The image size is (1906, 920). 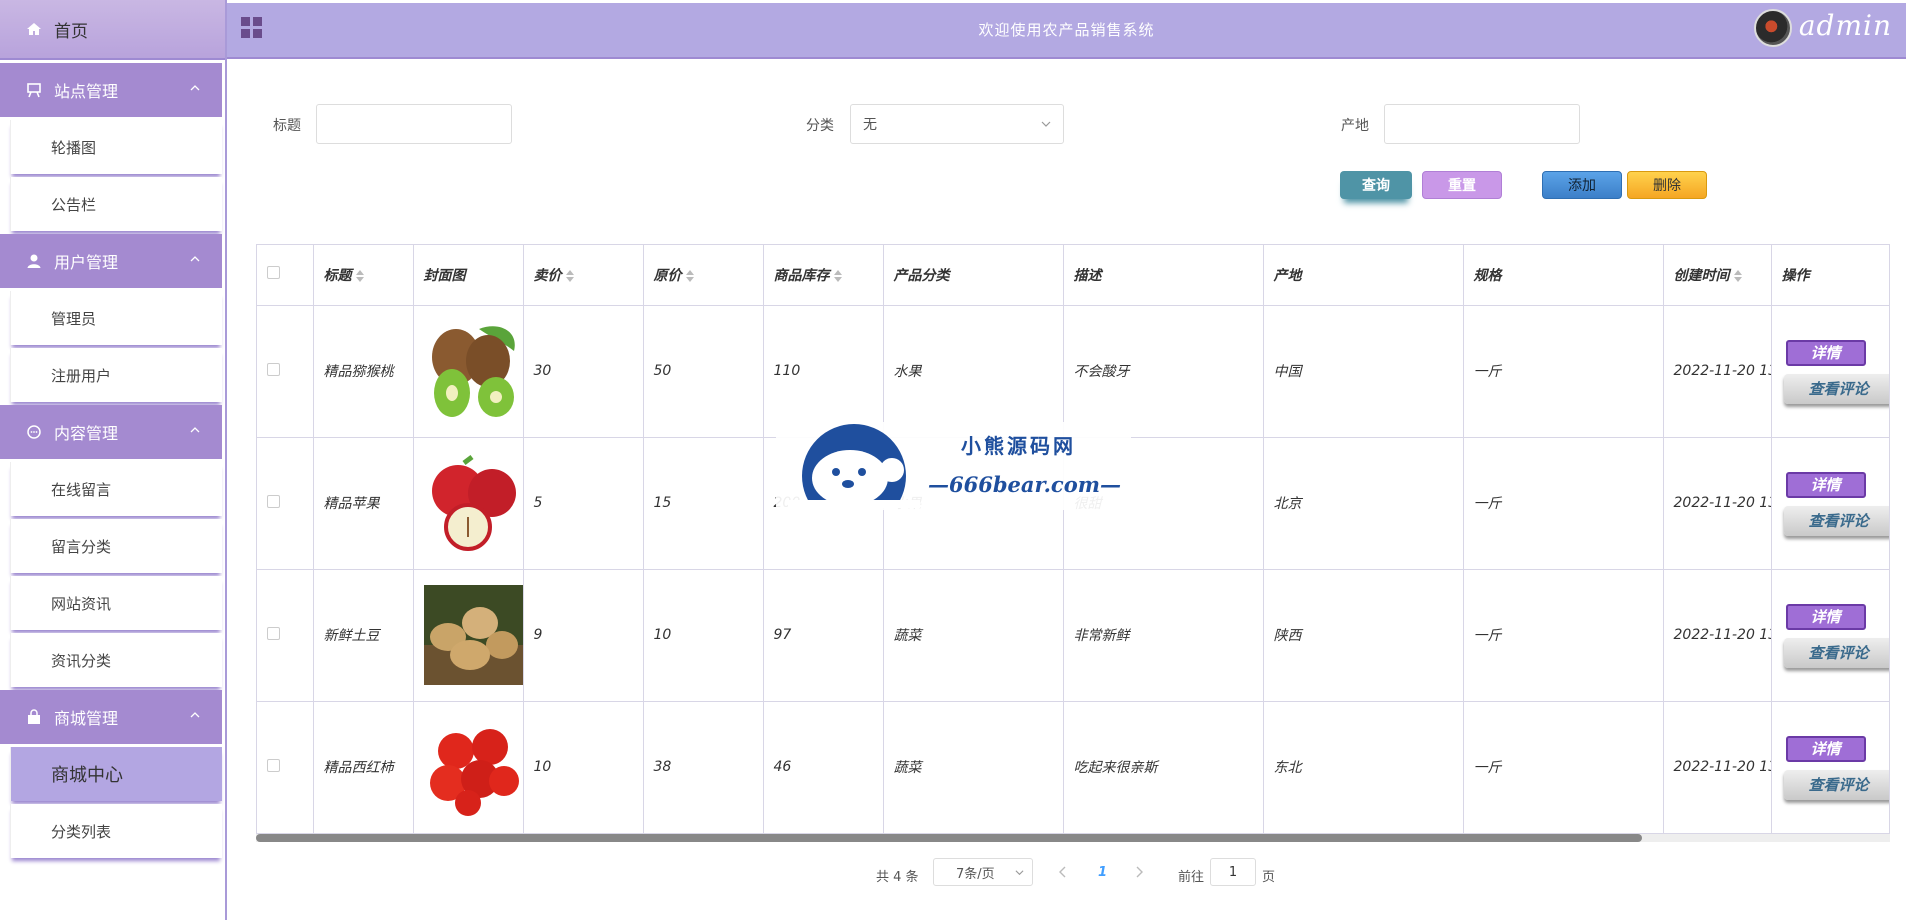 What do you see at coordinates (116, 204) in the screenshot?
I see `sidebar-item-notice: 公告栏` at bounding box center [116, 204].